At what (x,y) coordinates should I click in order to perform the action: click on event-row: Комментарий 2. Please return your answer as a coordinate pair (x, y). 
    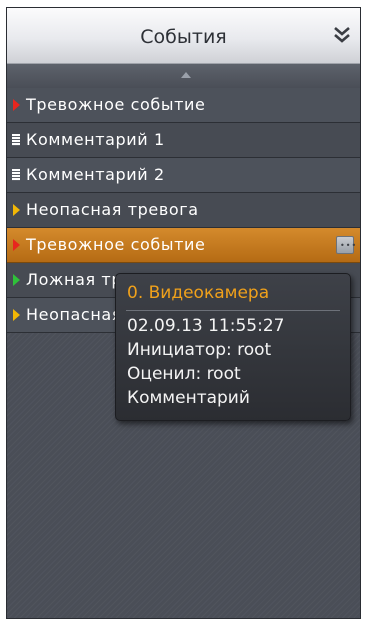
    Looking at the image, I should click on (183, 175).